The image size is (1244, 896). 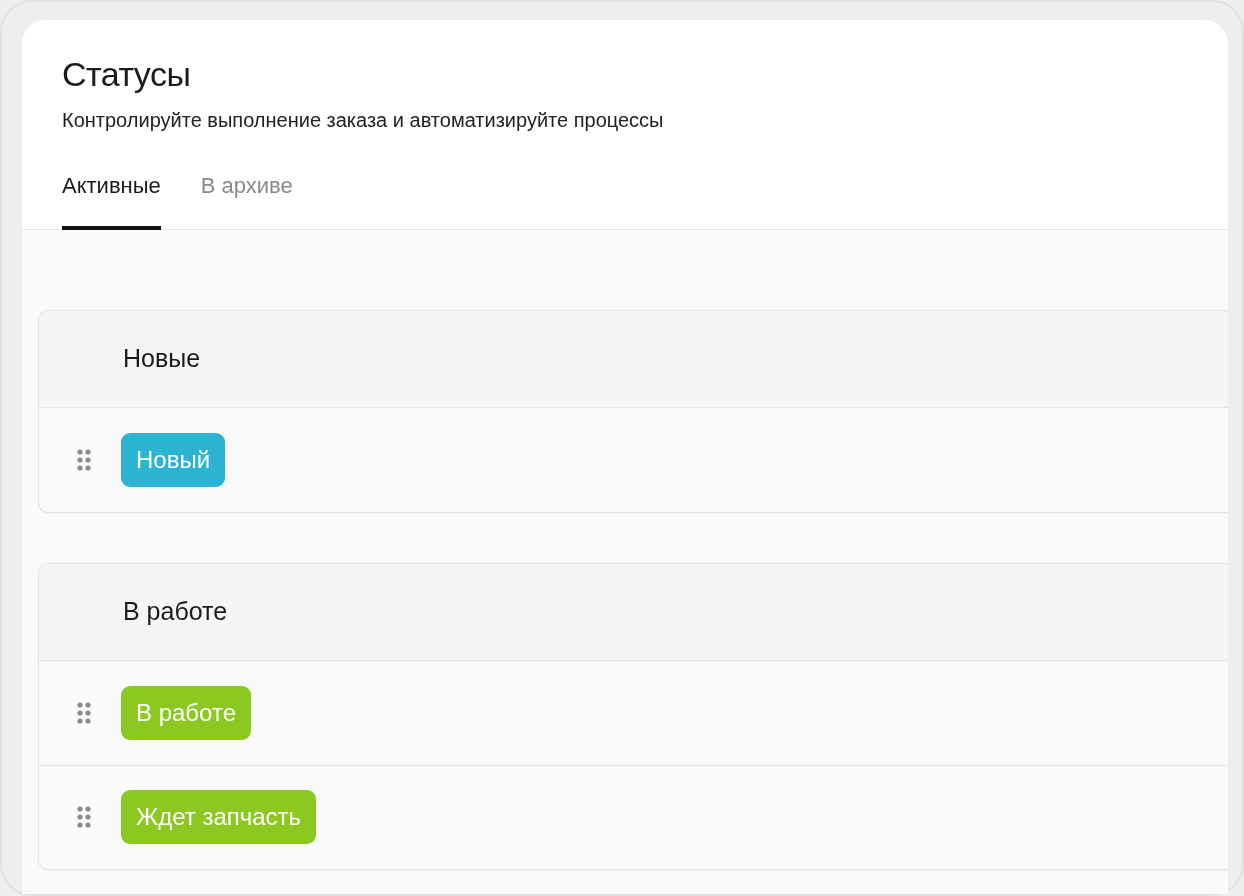 I want to click on status-chip: Ждет запчасть, so click(x=219, y=817).